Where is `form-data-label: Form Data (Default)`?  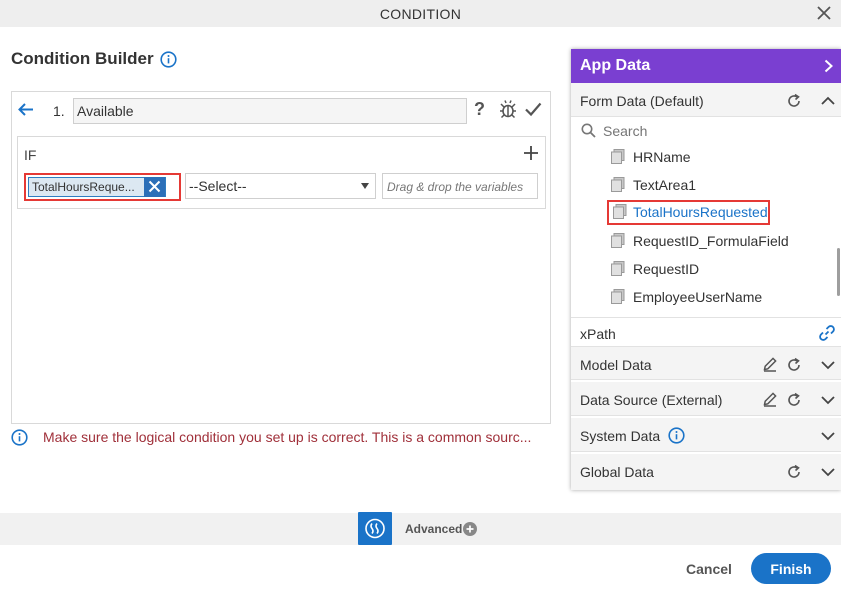
form-data-label: Form Data (Default) is located at coordinates (642, 101).